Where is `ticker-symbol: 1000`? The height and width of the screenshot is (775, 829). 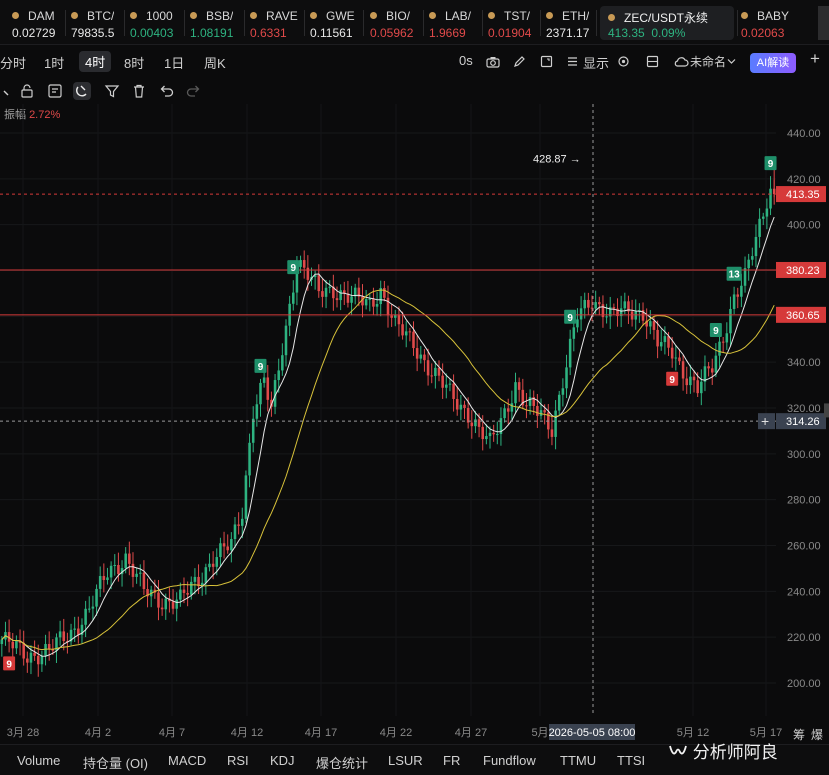
ticker-symbol: 1000 is located at coordinates (151, 16).